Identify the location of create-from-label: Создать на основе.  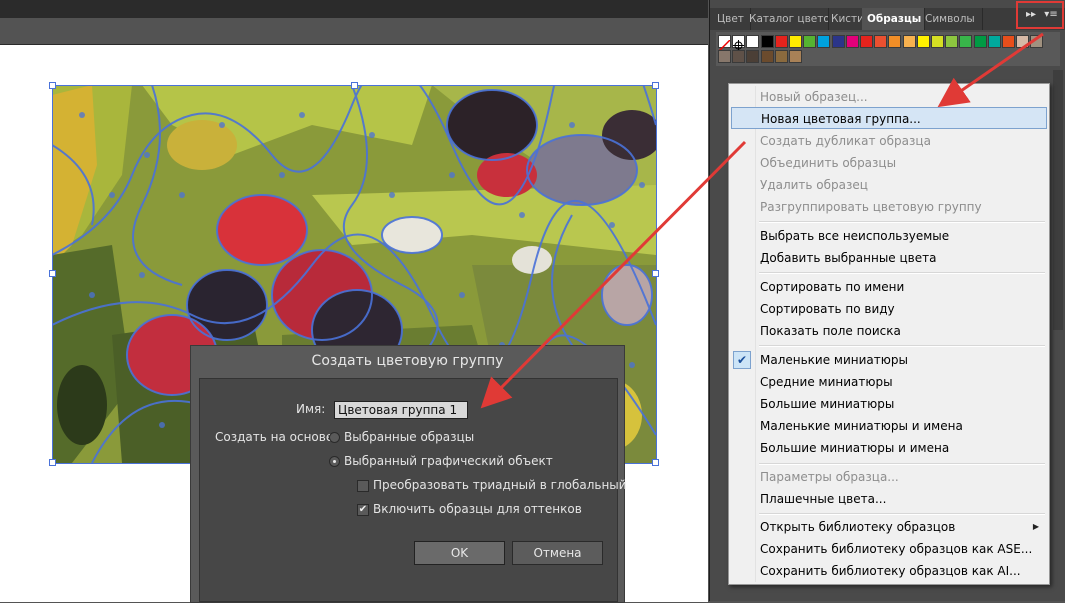
(274, 437).